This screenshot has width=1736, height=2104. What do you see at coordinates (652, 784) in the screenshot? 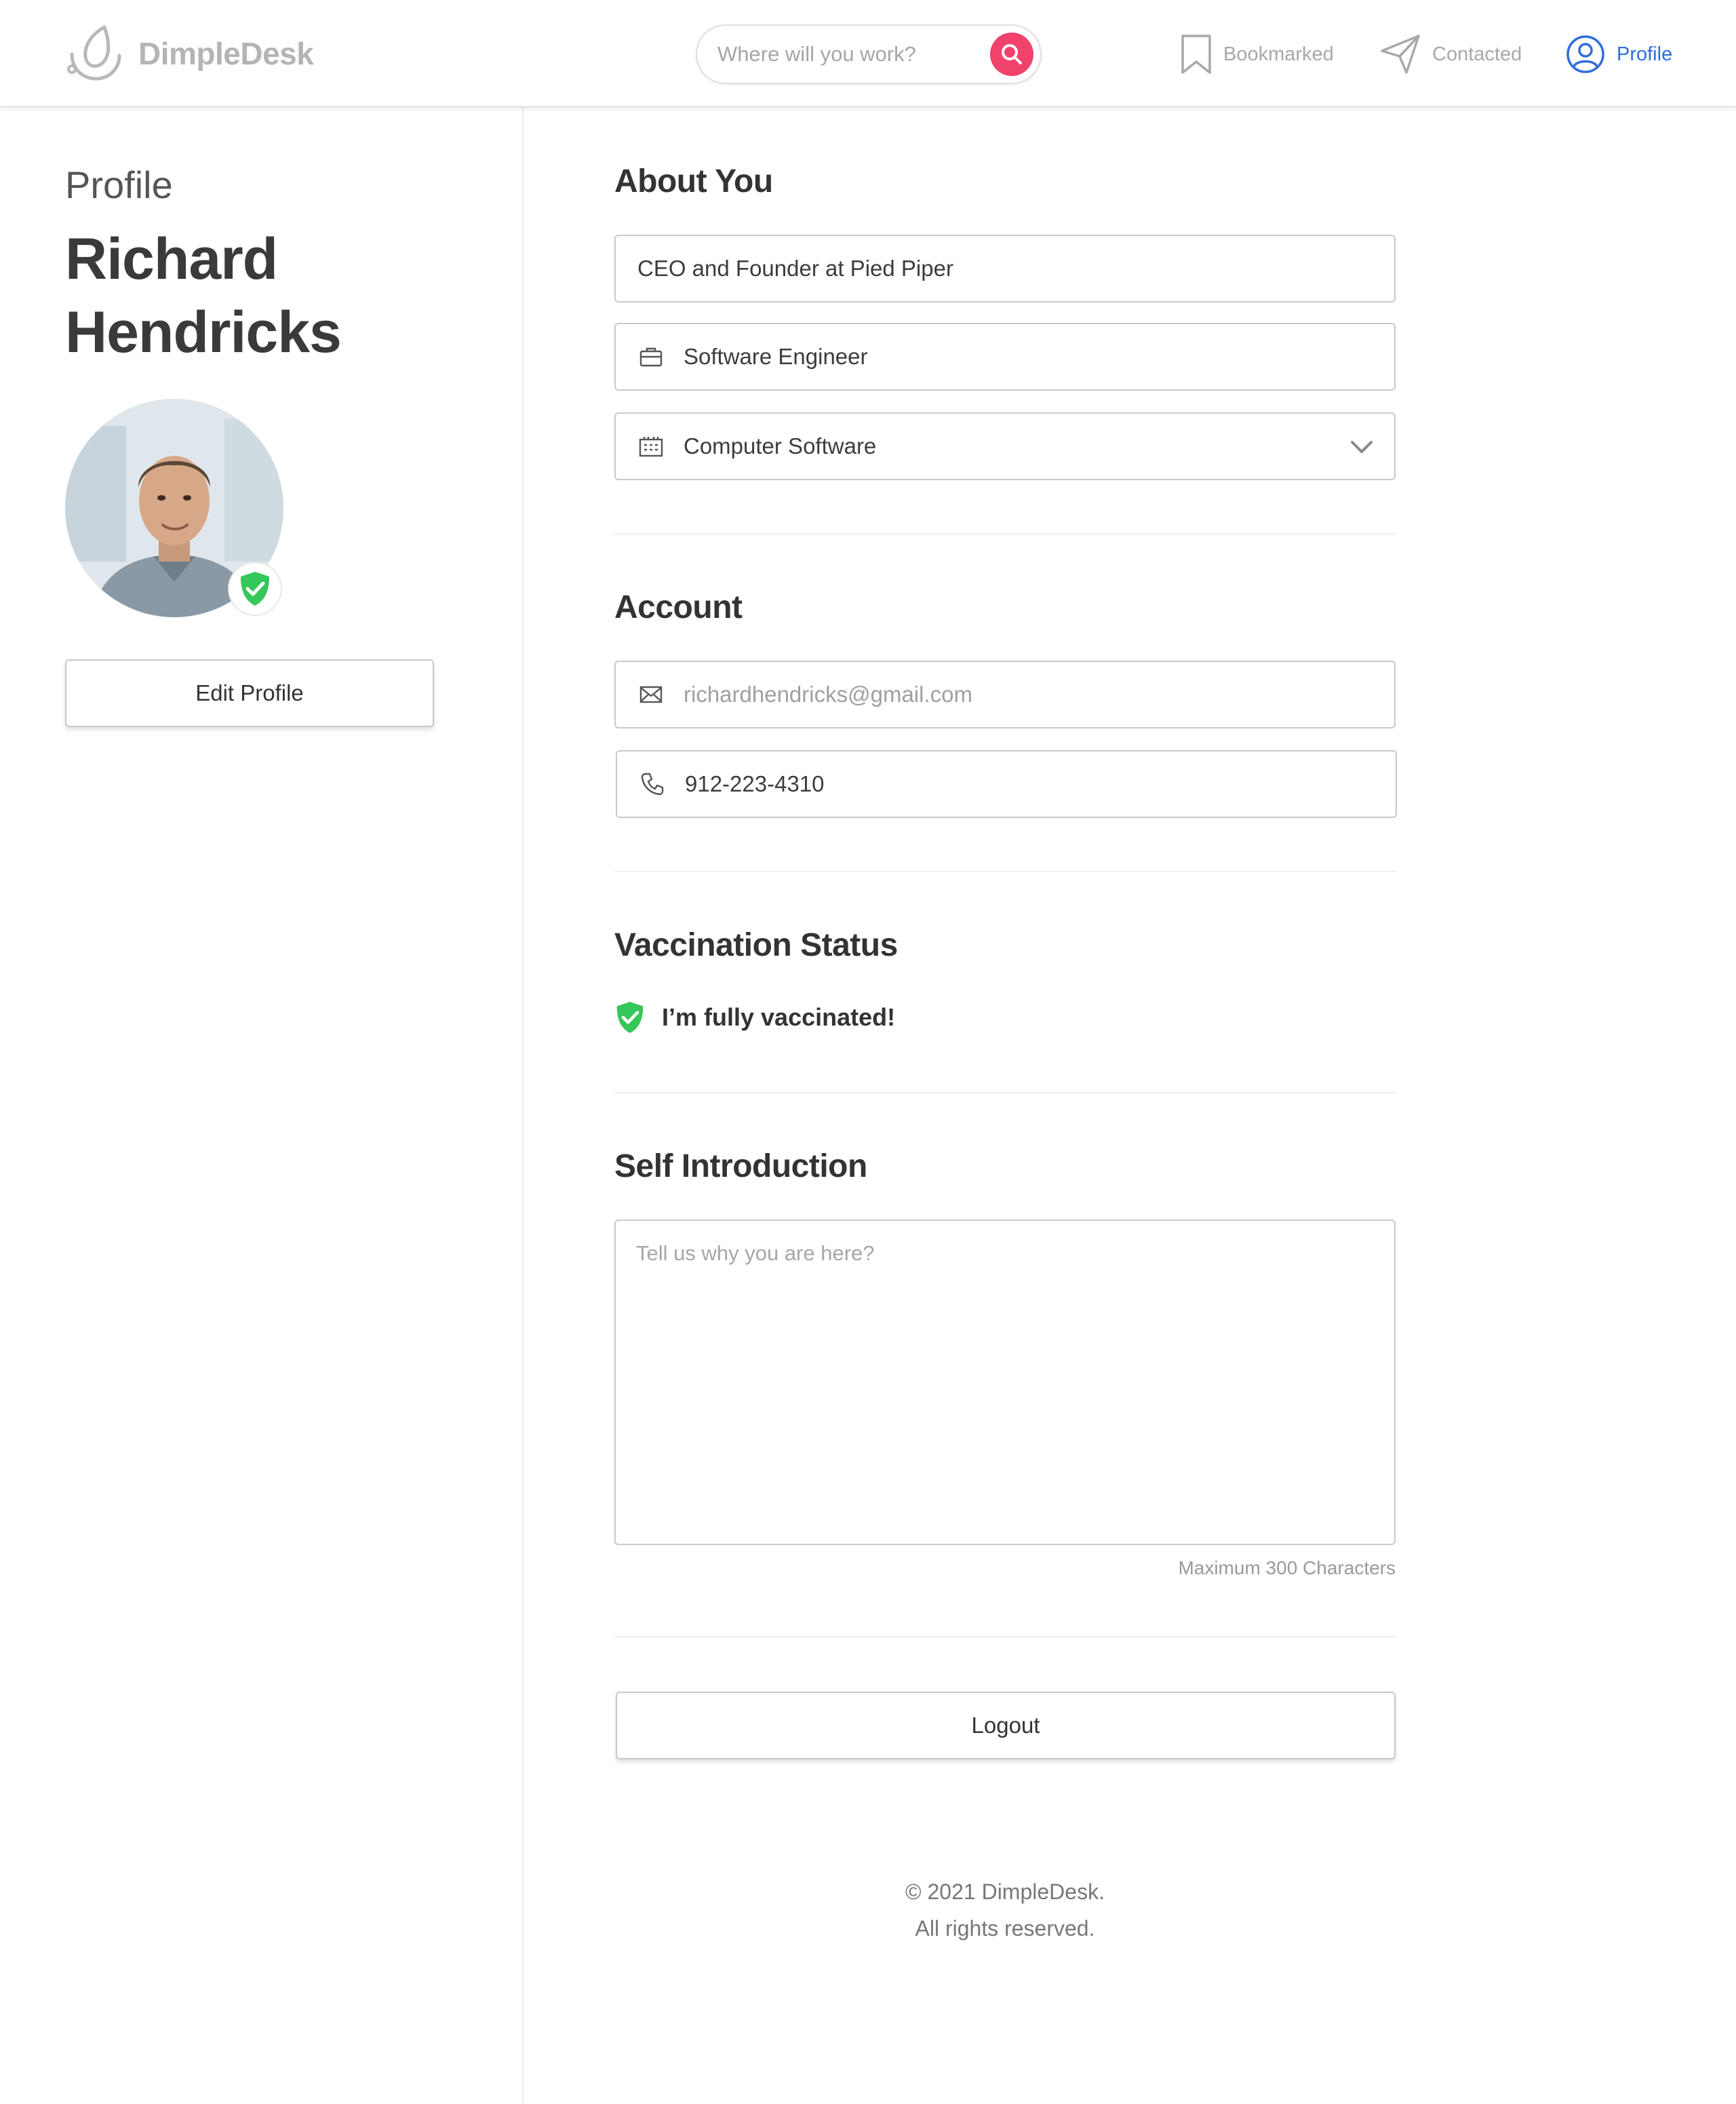
I see `phone-icon` at bounding box center [652, 784].